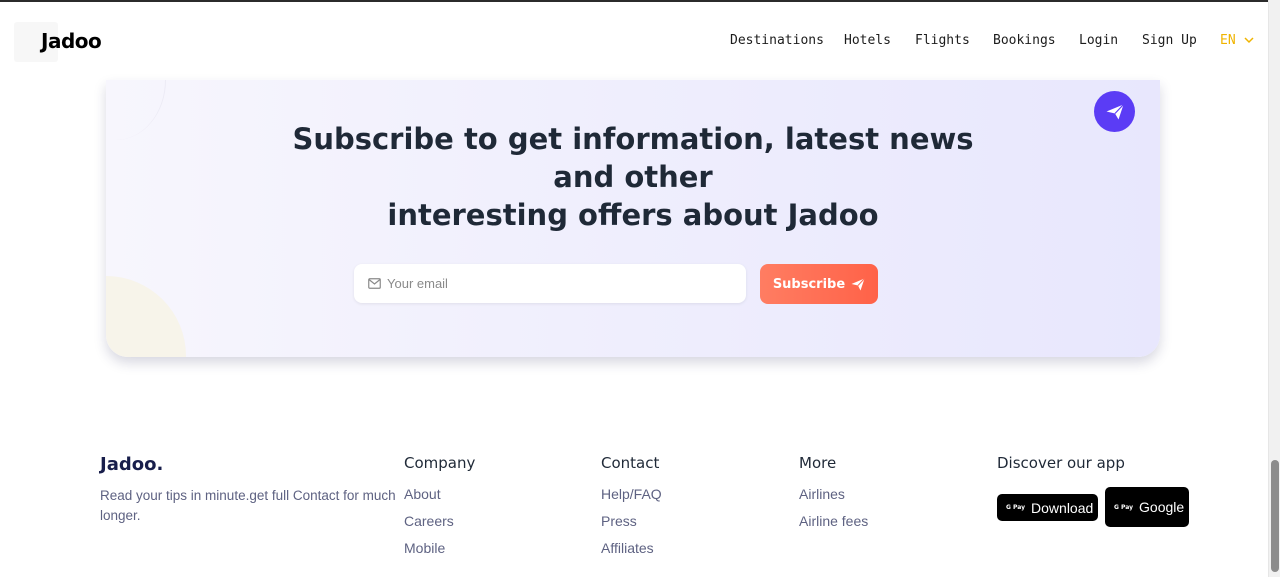  What do you see at coordinates (1024, 40) in the screenshot?
I see `nav-bookings: Bookings` at bounding box center [1024, 40].